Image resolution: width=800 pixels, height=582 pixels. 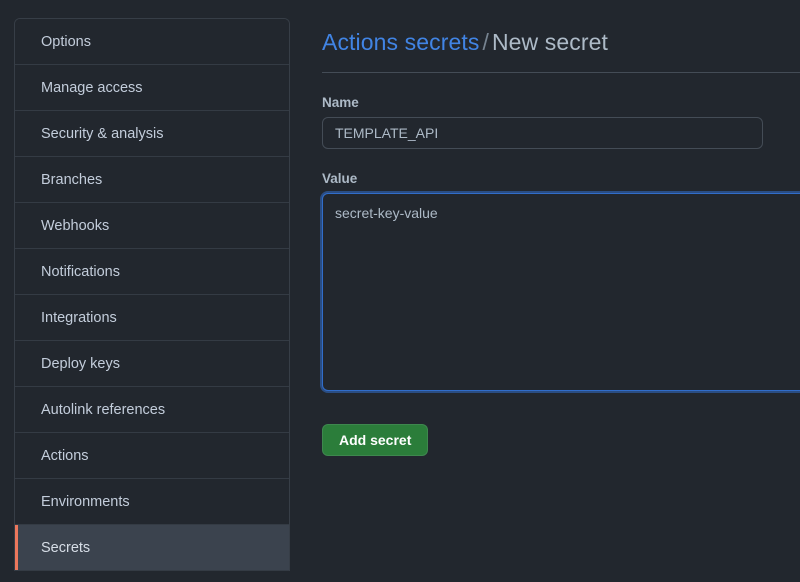 What do you see at coordinates (85, 502) in the screenshot?
I see `sidebar-item-label: Environments` at bounding box center [85, 502].